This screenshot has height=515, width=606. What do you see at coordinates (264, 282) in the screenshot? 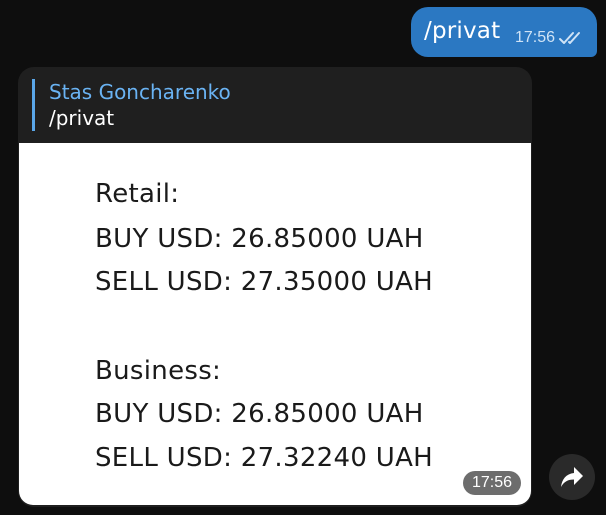
I see `retail-sell-rate: SELL USD: 27.35000 UAH` at bounding box center [264, 282].